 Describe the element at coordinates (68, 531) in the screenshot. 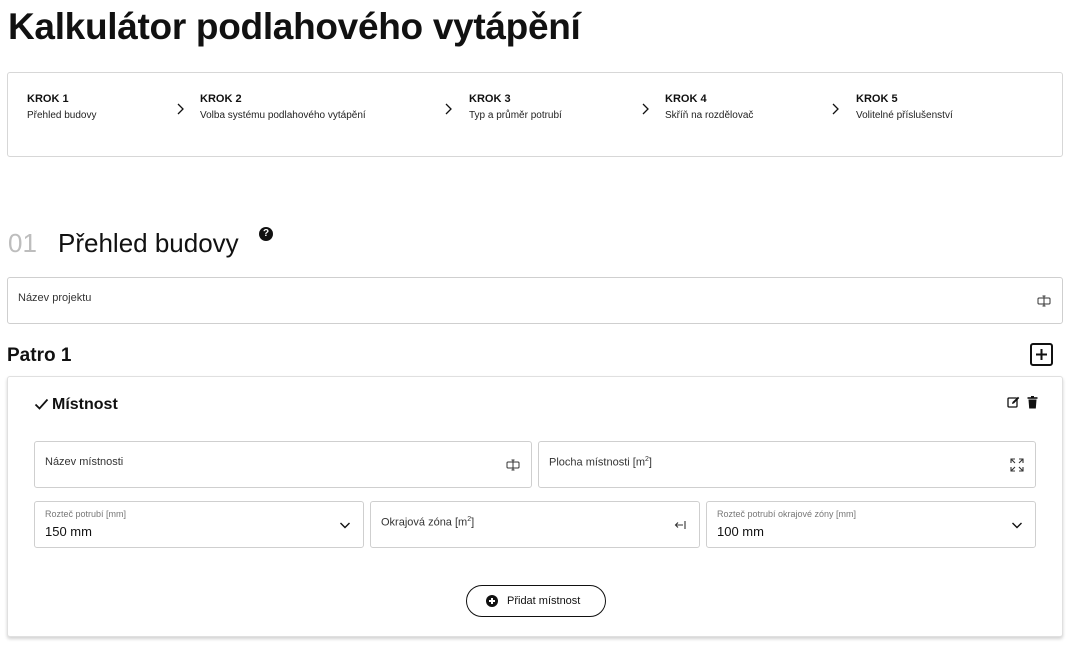

I see `pipe-spacing-value: 150 mm` at that location.